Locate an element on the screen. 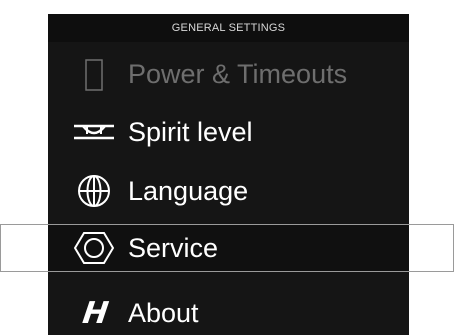 The height and width of the screenshot is (335, 456). hasselblad-h-logo: H is located at coordinates (94, 313).